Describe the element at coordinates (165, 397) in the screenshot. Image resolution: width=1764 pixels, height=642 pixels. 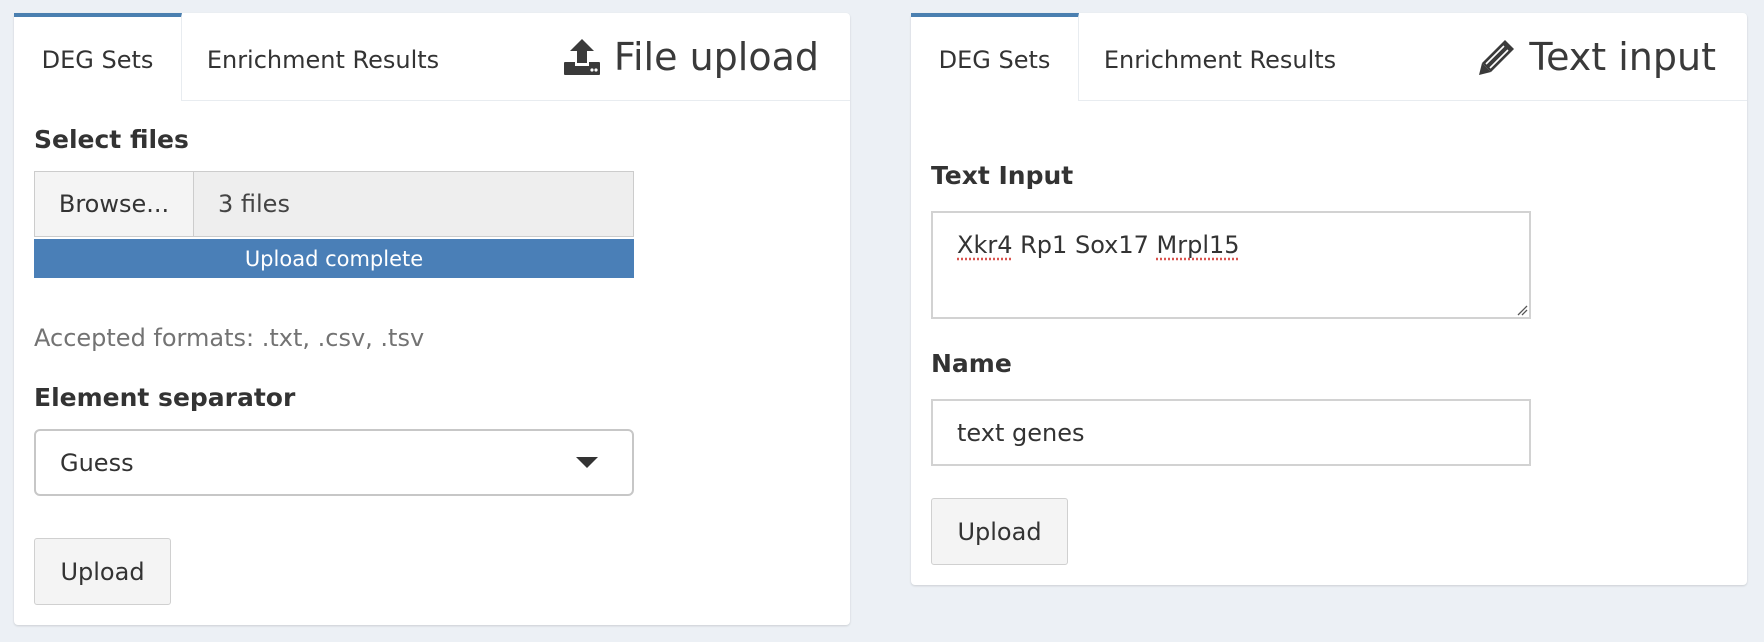
I see `element-separator-label: Element separator` at that location.